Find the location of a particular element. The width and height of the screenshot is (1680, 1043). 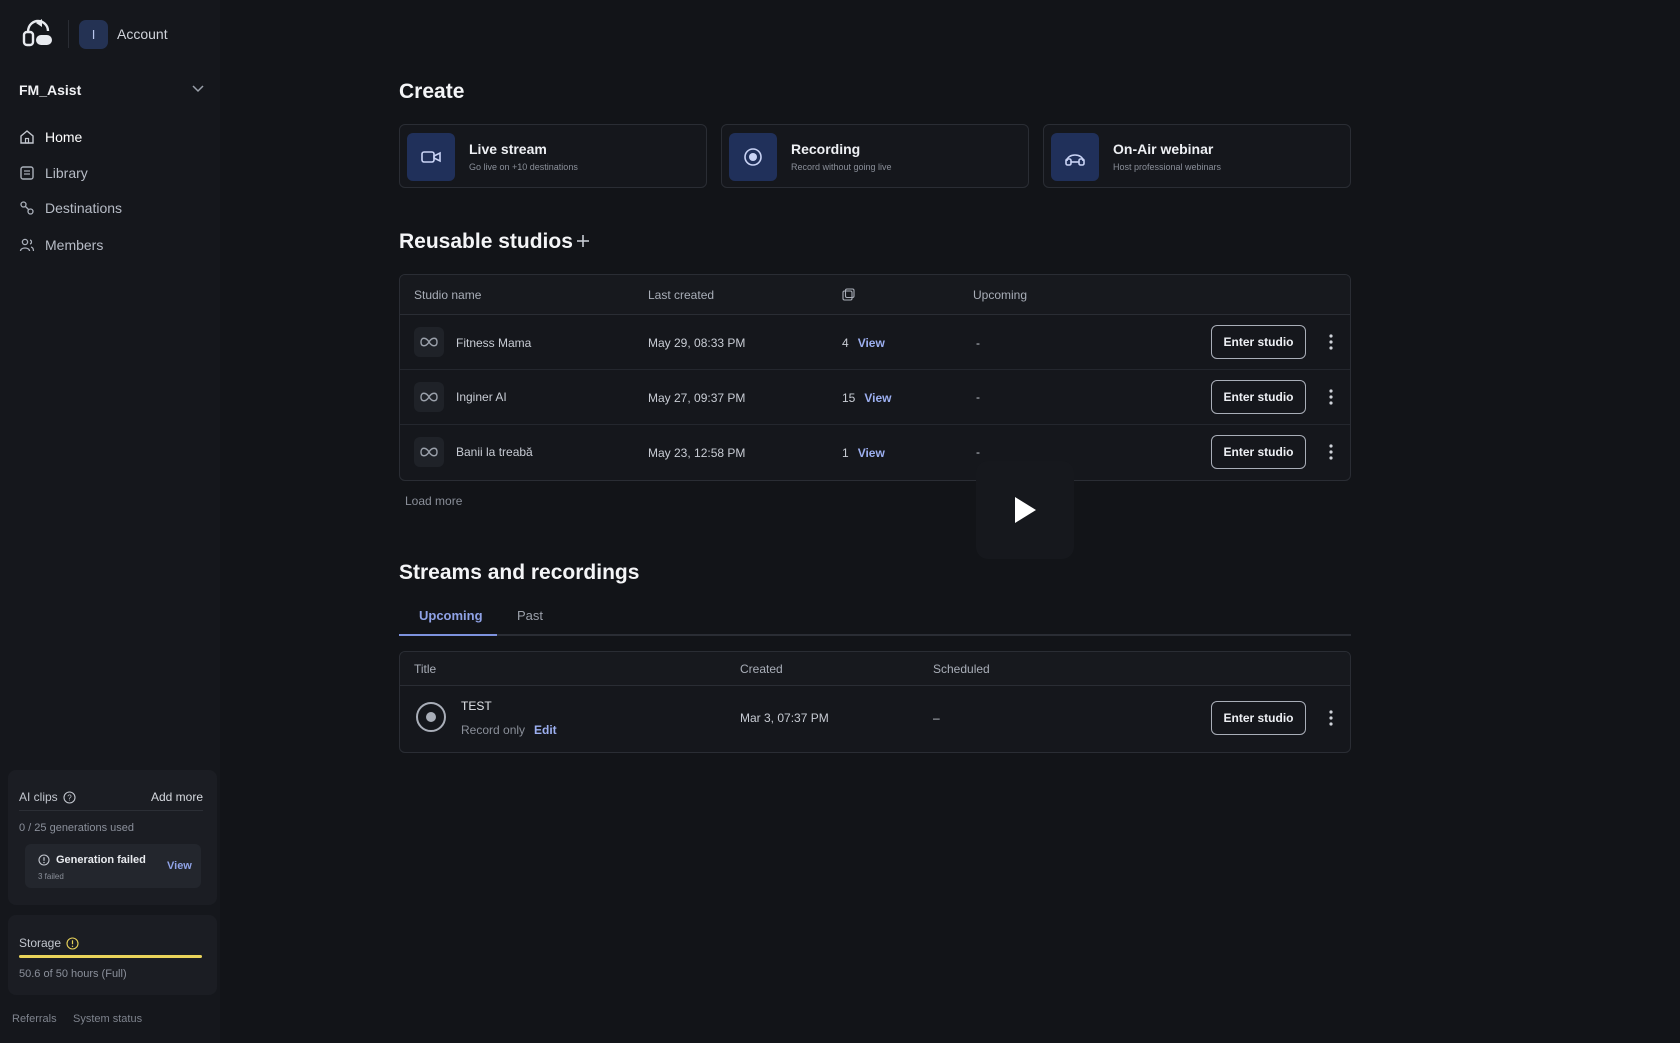

app-logo-icon is located at coordinates (38, 33).